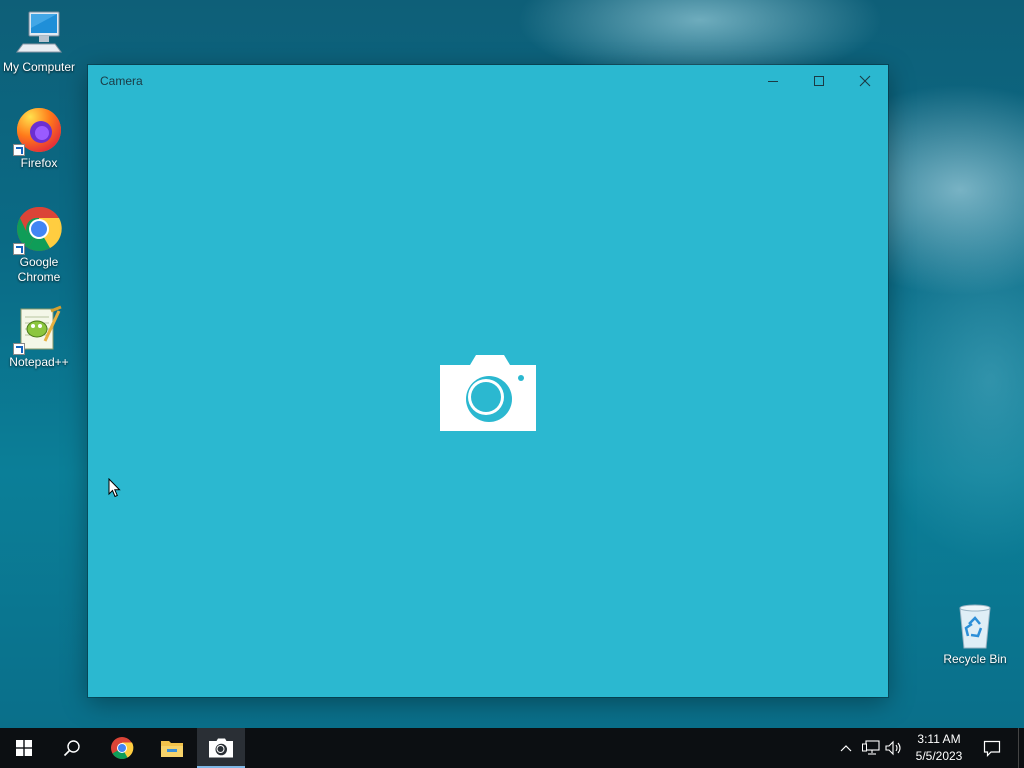 Image resolution: width=1024 pixels, height=768 pixels. I want to click on start-icon, so click(24, 748).